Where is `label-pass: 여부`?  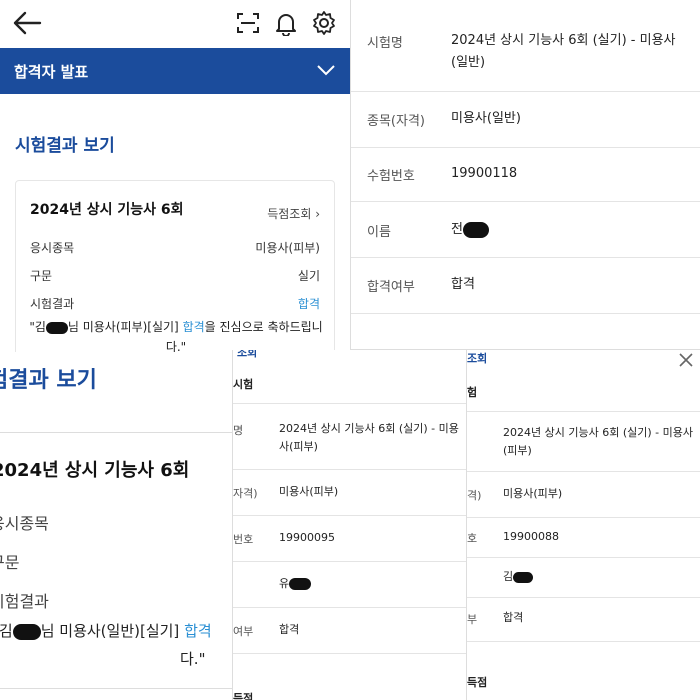
label-pass: 여부 is located at coordinates (243, 631).